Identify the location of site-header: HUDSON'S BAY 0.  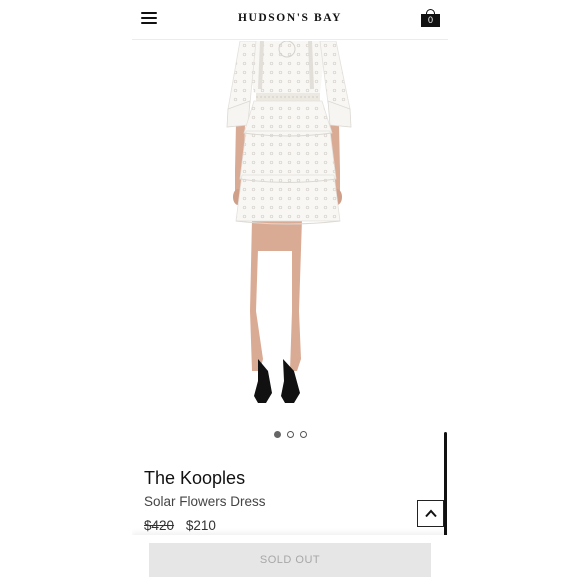
(290, 20).